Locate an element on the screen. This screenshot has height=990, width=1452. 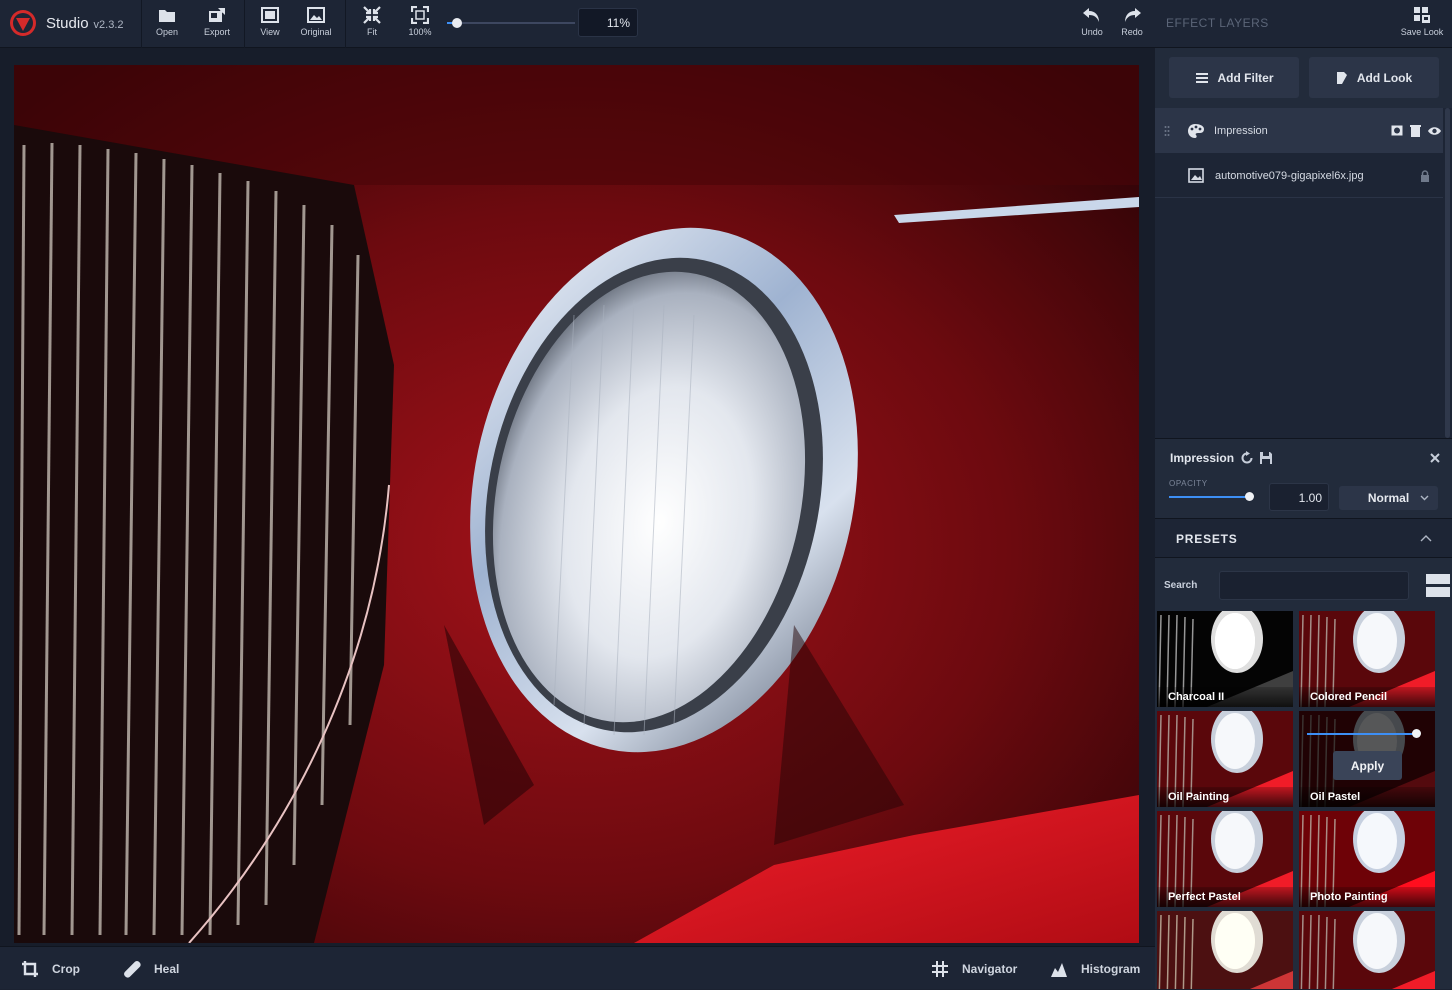
zoom-slider is located at coordinates (511, 23).